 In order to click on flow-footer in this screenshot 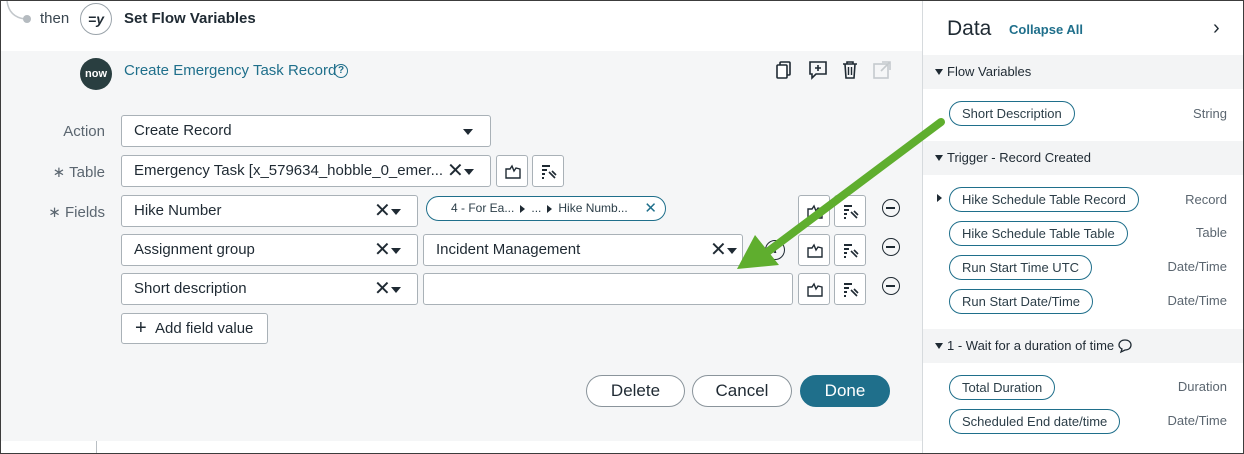, I will do `click(461, 447)`.